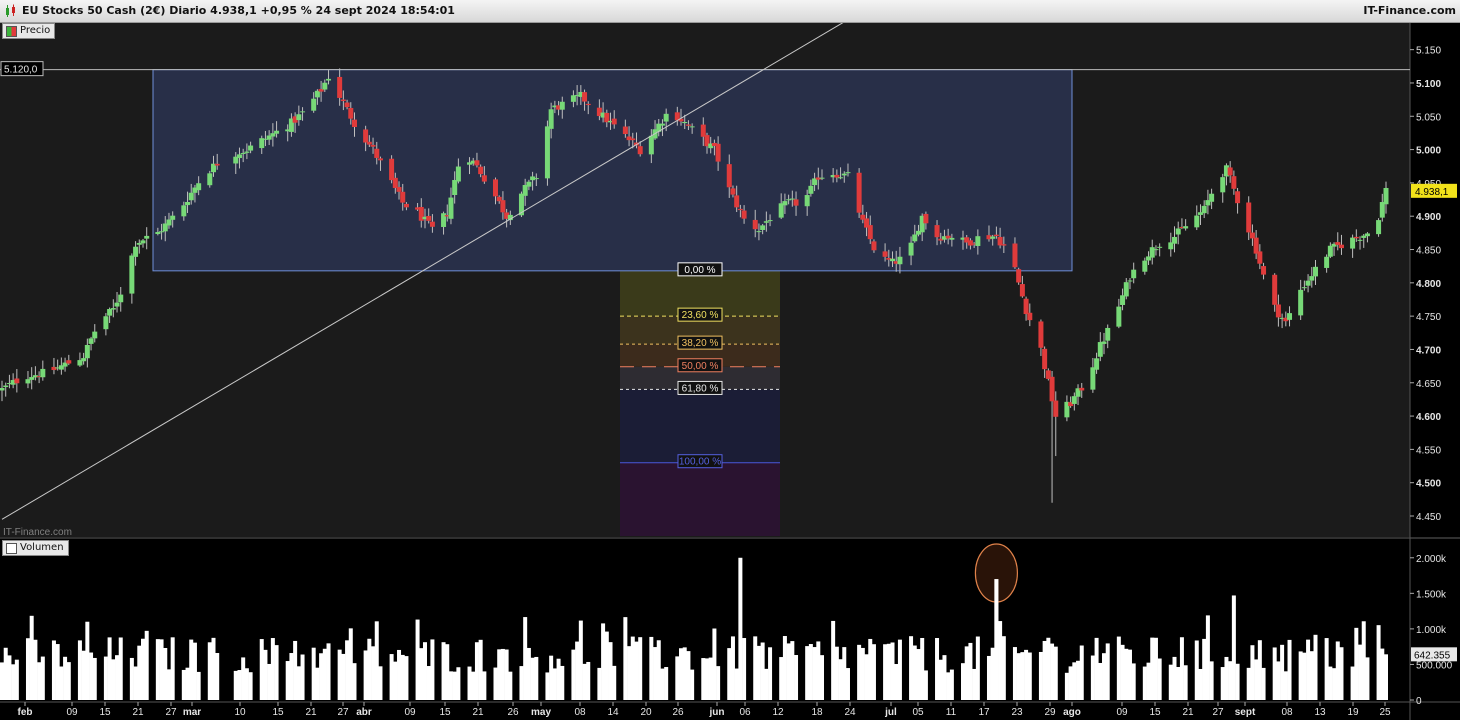 The width and height of the screenshot is (1460, 720). Describe the element at coordinates (951, 712) in the screenshot. I see `time-tick-label: 11` at that location.